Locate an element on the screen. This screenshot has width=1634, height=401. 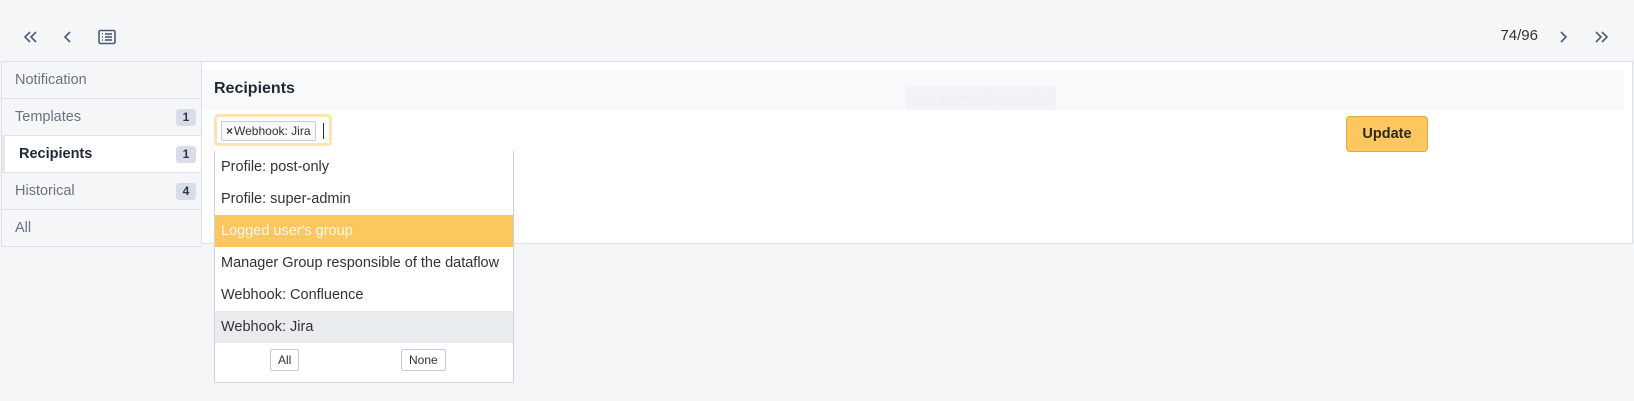
option-logged-users-group: Logged user's group is located at coordinates (364, 231).